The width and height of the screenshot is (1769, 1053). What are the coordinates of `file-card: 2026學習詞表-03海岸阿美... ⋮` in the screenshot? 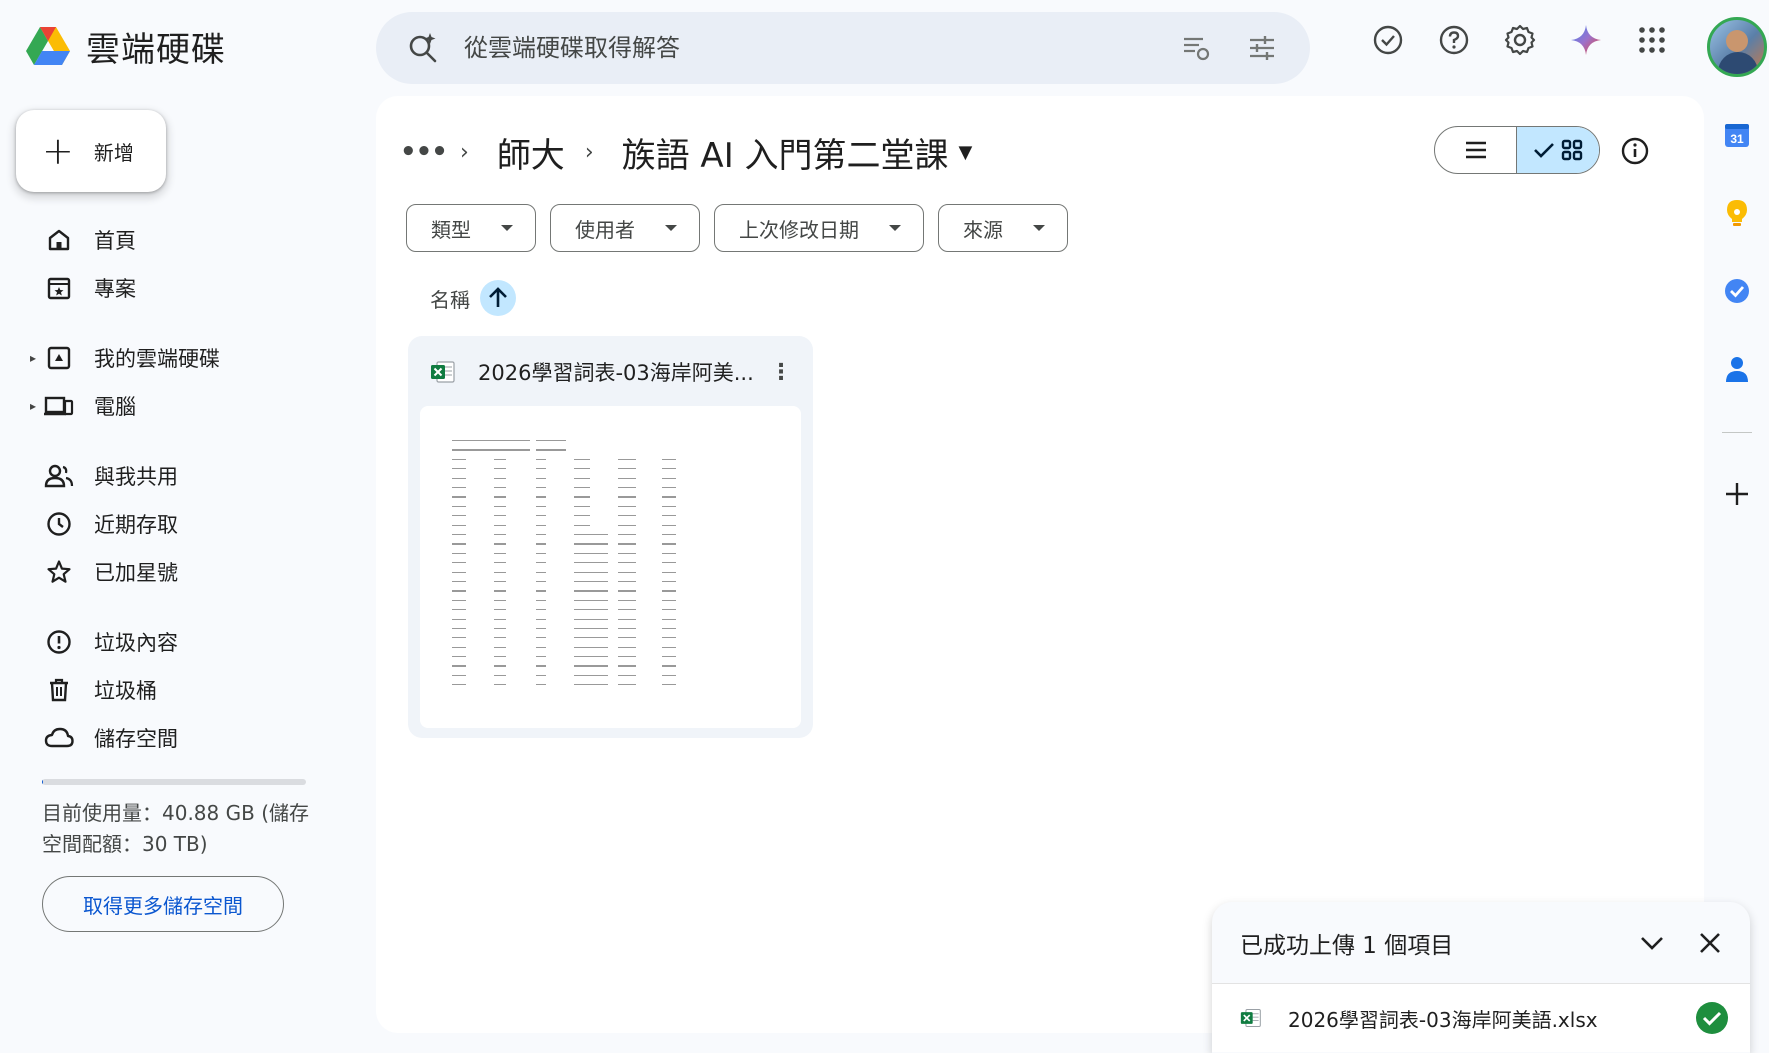 It's located at (610, 537).